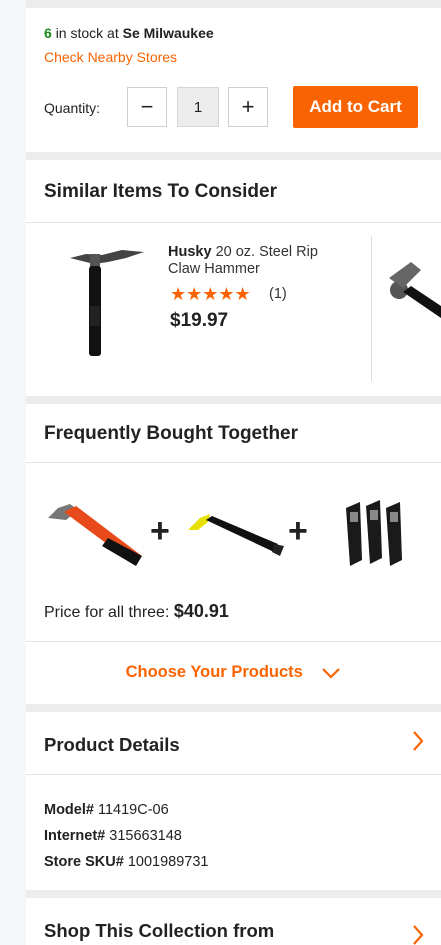 This screenshot has width=441, height=945. I want to click on internet-label: Internet#, so click(75, 836).